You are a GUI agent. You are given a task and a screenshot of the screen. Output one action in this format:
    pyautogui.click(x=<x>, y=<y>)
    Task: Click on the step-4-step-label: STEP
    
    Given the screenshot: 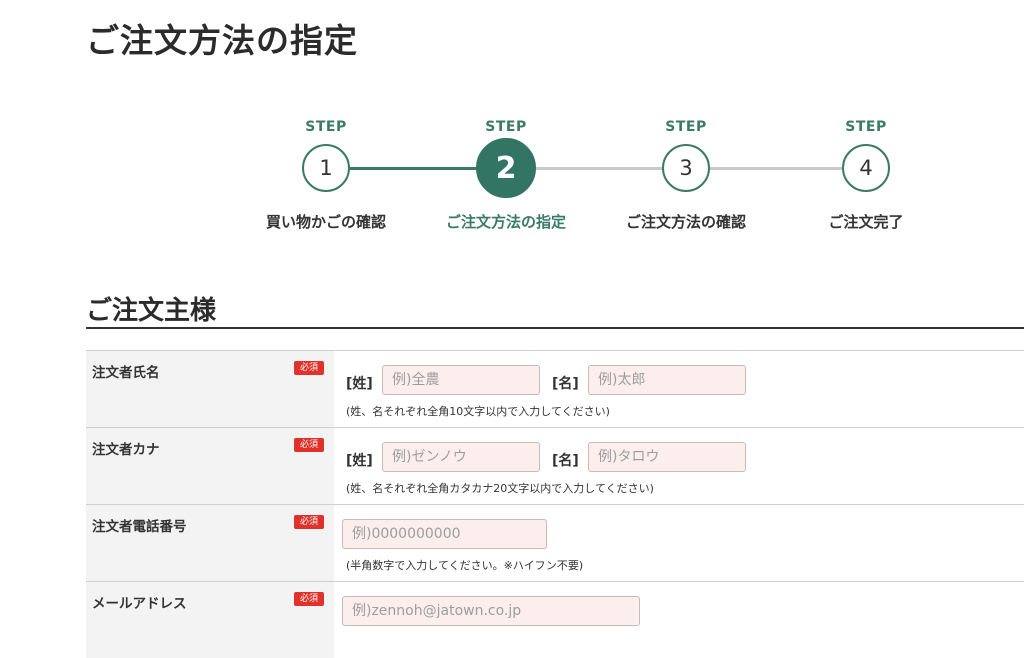 What is the action you would take?
    pyautogui.click(x=866, y=127)
    